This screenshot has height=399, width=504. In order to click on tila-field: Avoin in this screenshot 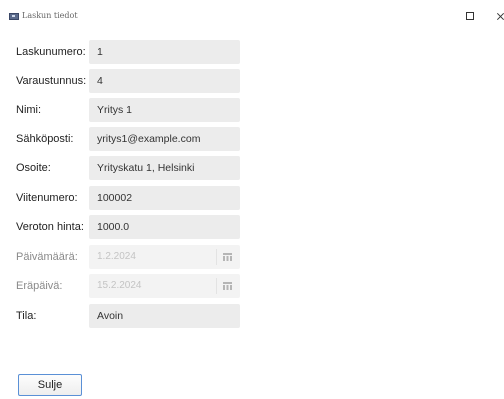, I will do `click(164, 316)`.